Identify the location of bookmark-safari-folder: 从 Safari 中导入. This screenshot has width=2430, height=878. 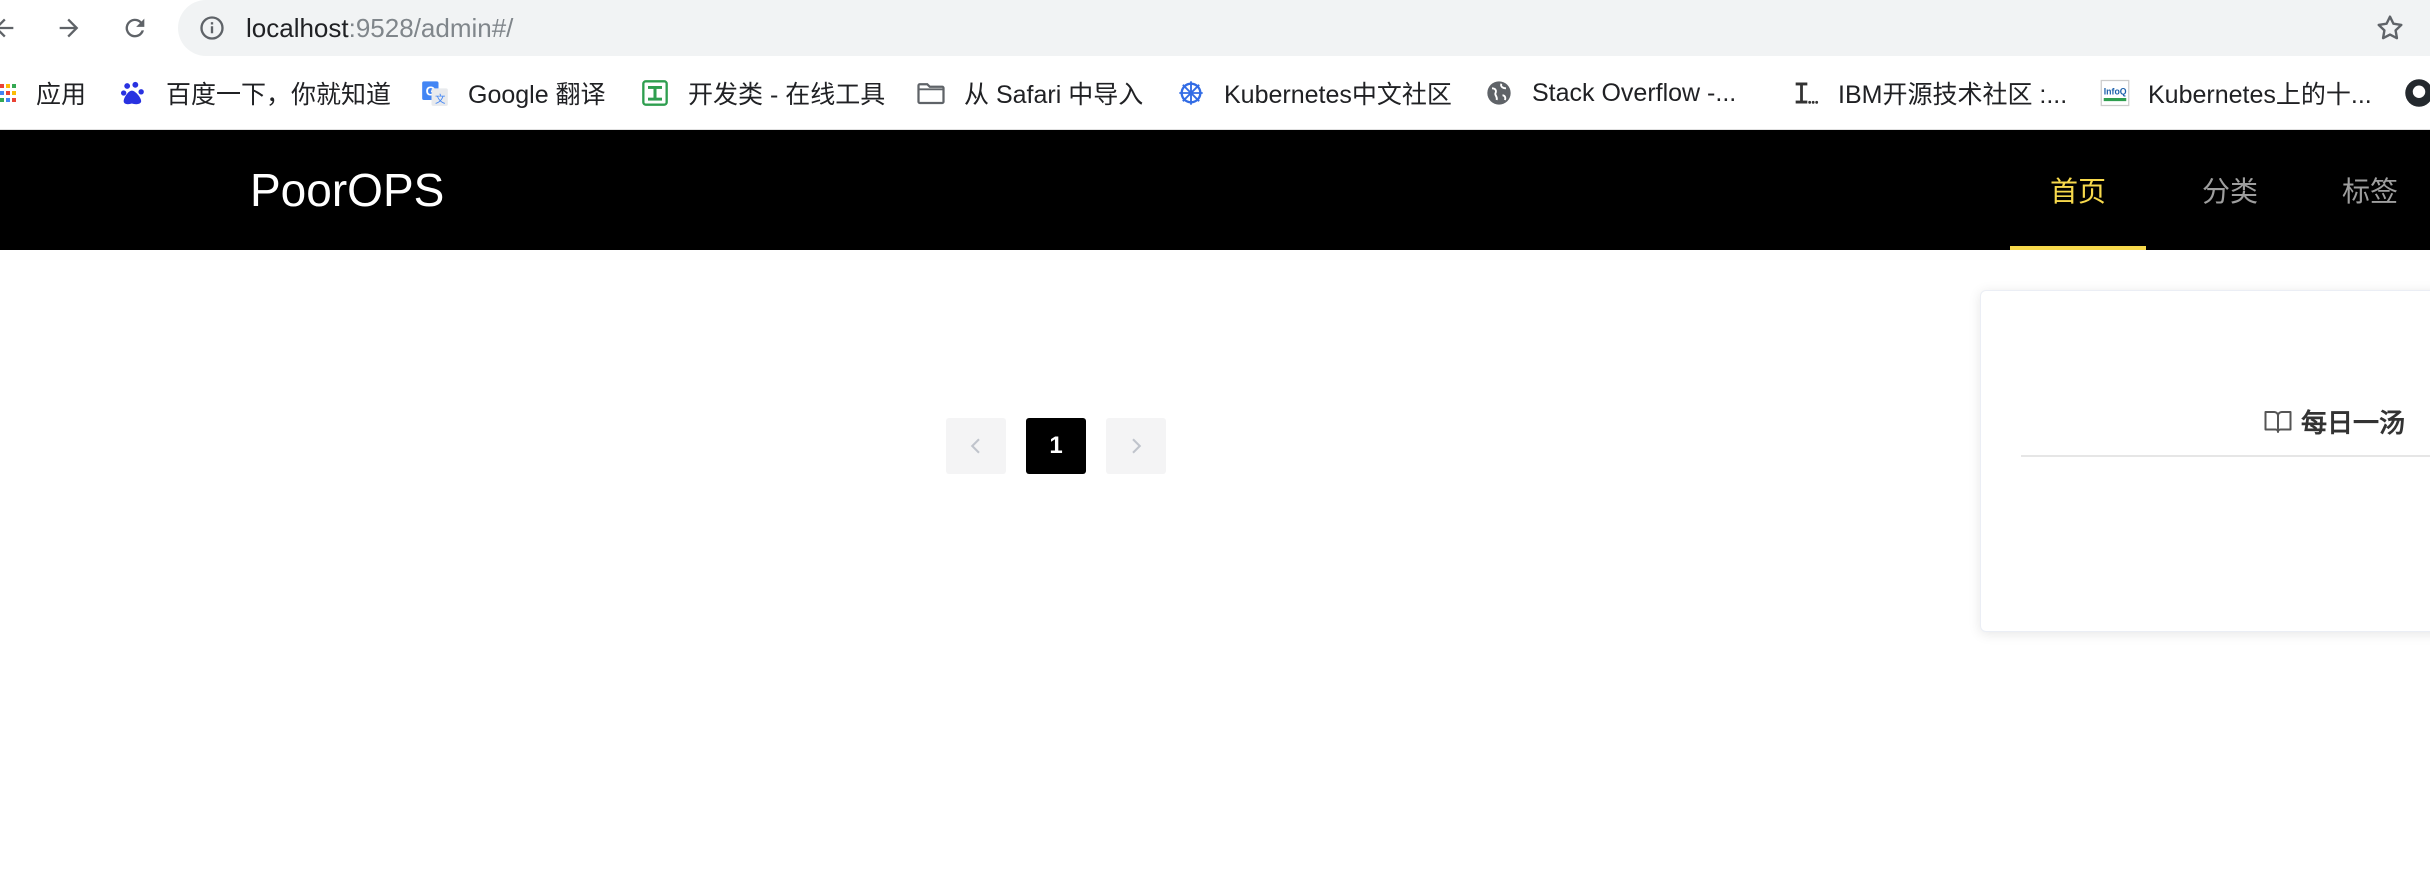
(1029, 93).